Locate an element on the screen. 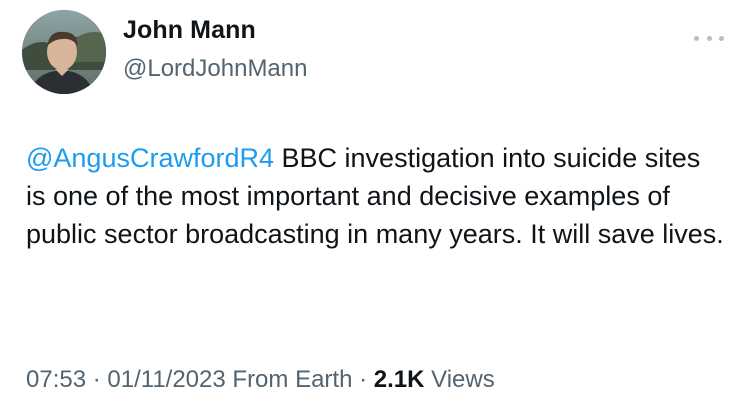  more-options-button is located at coordinates (709, 38).